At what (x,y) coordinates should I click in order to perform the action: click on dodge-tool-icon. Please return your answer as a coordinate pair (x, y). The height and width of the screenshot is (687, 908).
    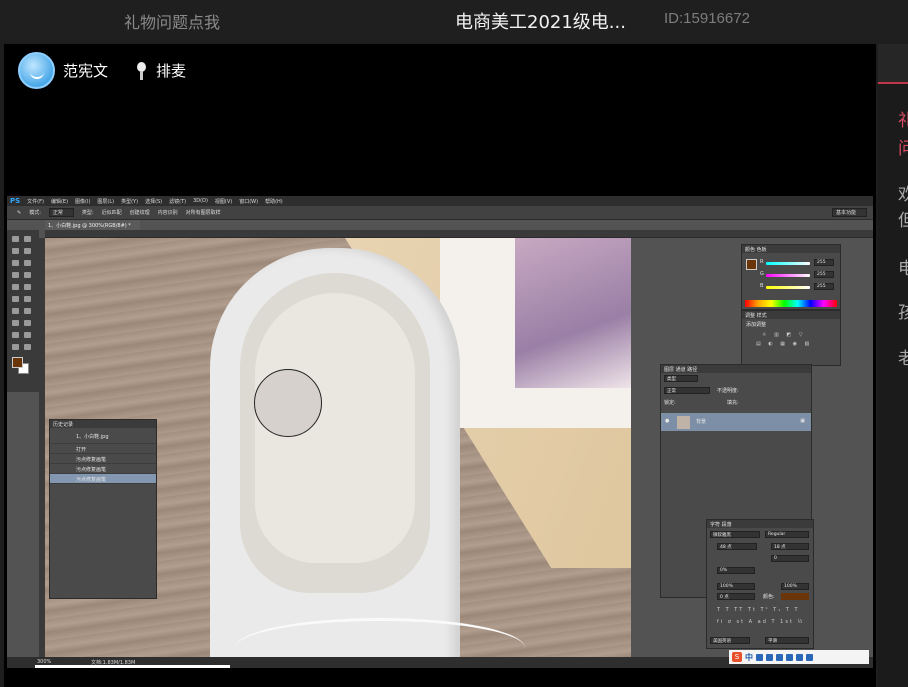
    Looking at the image, I should click on (27, 311).